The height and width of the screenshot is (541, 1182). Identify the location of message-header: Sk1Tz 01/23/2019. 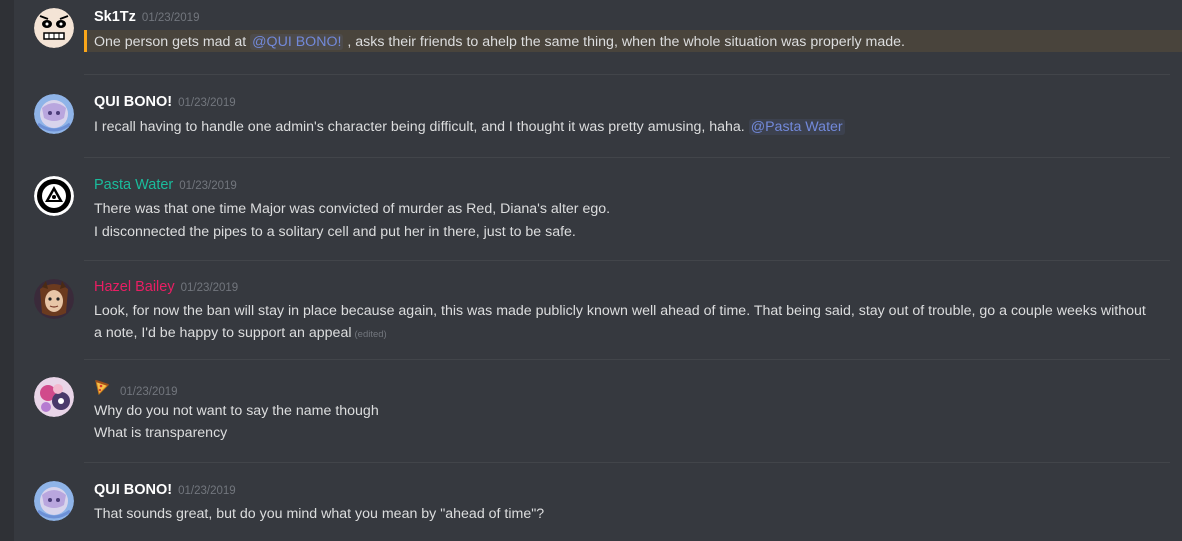
(146, 19).